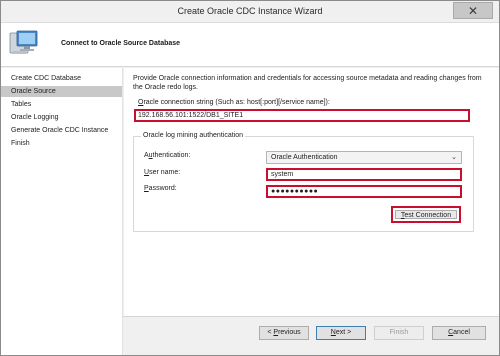 This screenshot has height=356, width=500. Describe the element at coordinates (364, 174) in the screenshot. I see `user-name-input: system` at that location.